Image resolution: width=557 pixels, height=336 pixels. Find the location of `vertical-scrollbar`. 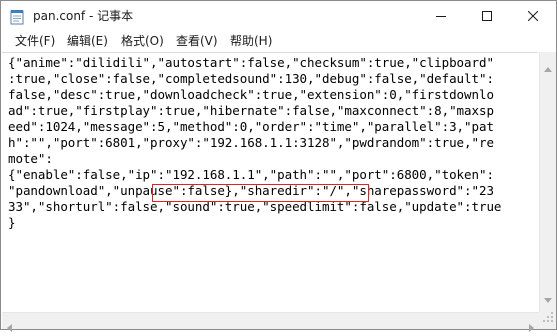

vertical-scrollbar is located at coordinates (547, 182).